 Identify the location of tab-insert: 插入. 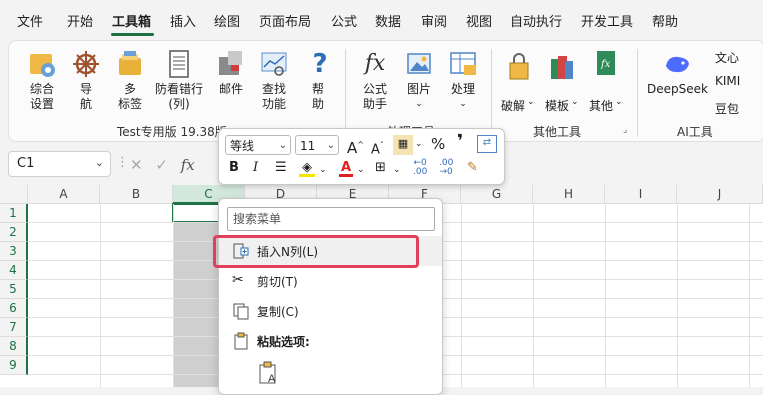
(183, 23).